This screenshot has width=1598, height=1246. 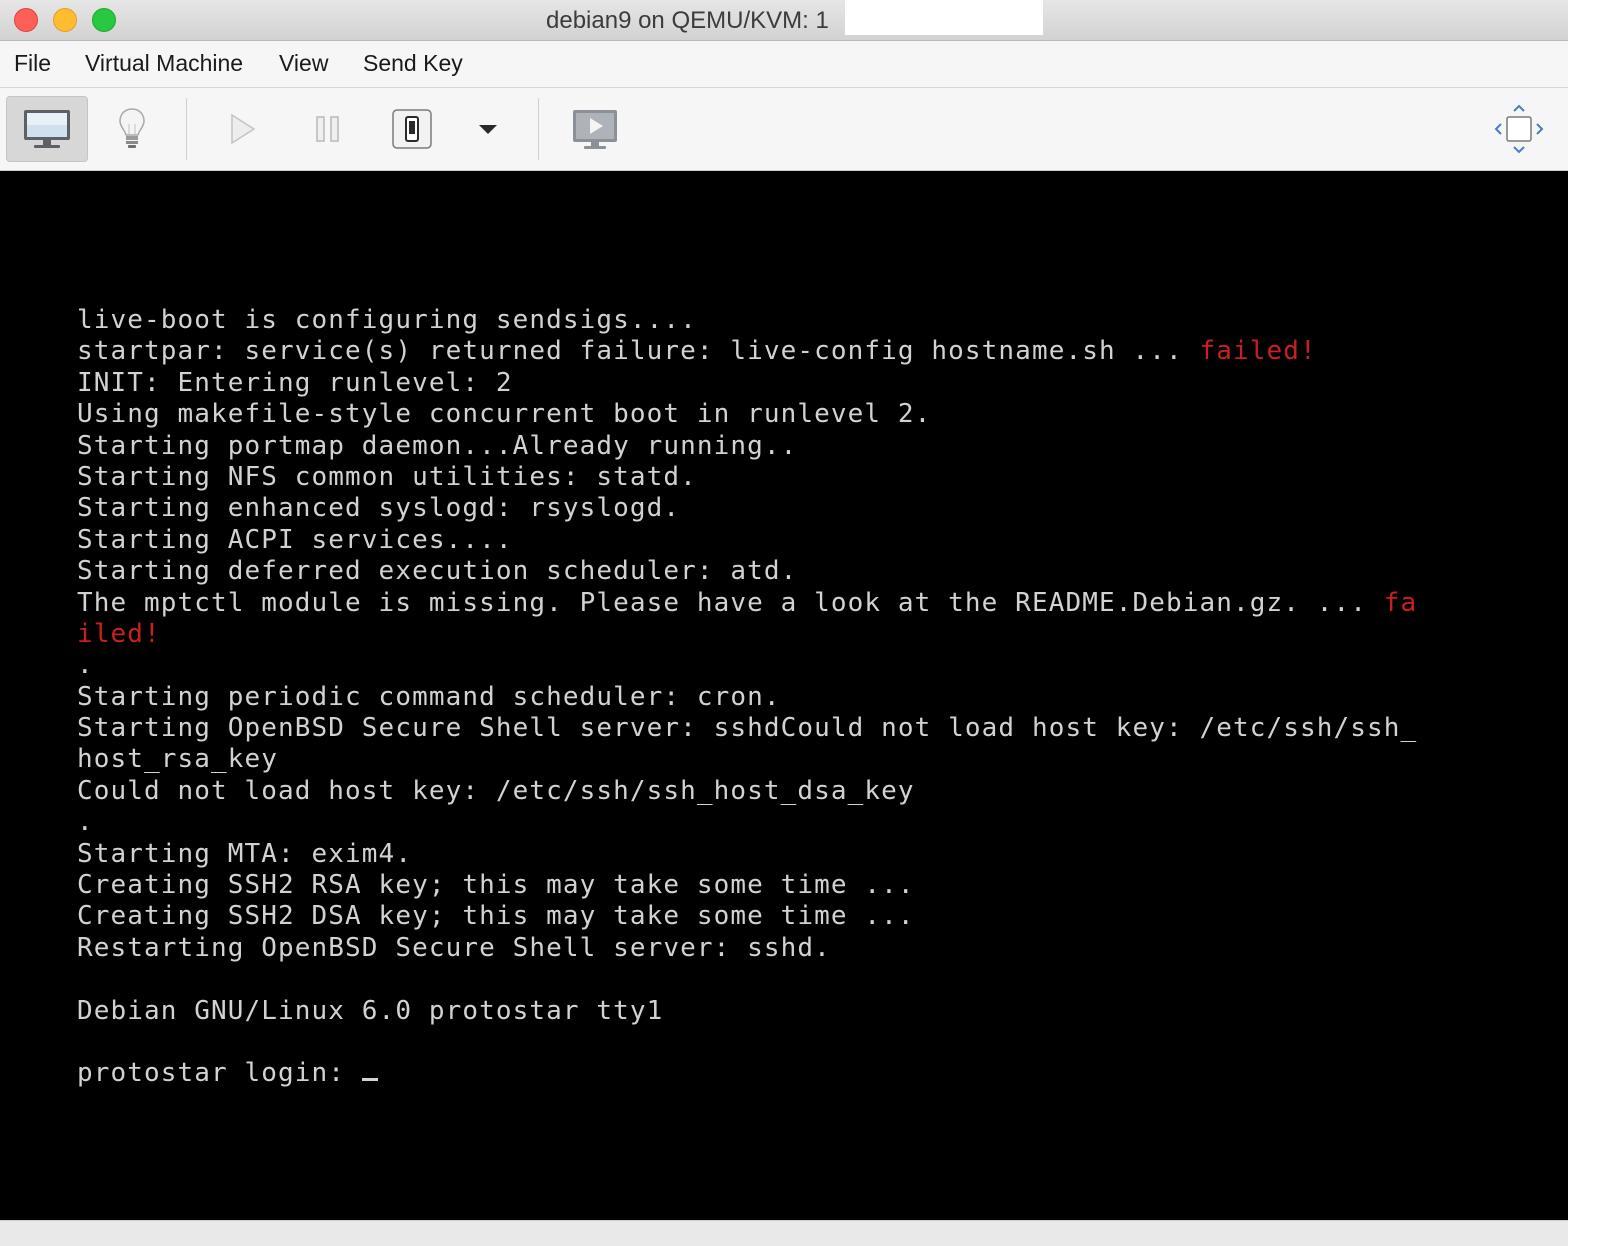 I want to click on snapshots-button, so click(x=595, y=129).